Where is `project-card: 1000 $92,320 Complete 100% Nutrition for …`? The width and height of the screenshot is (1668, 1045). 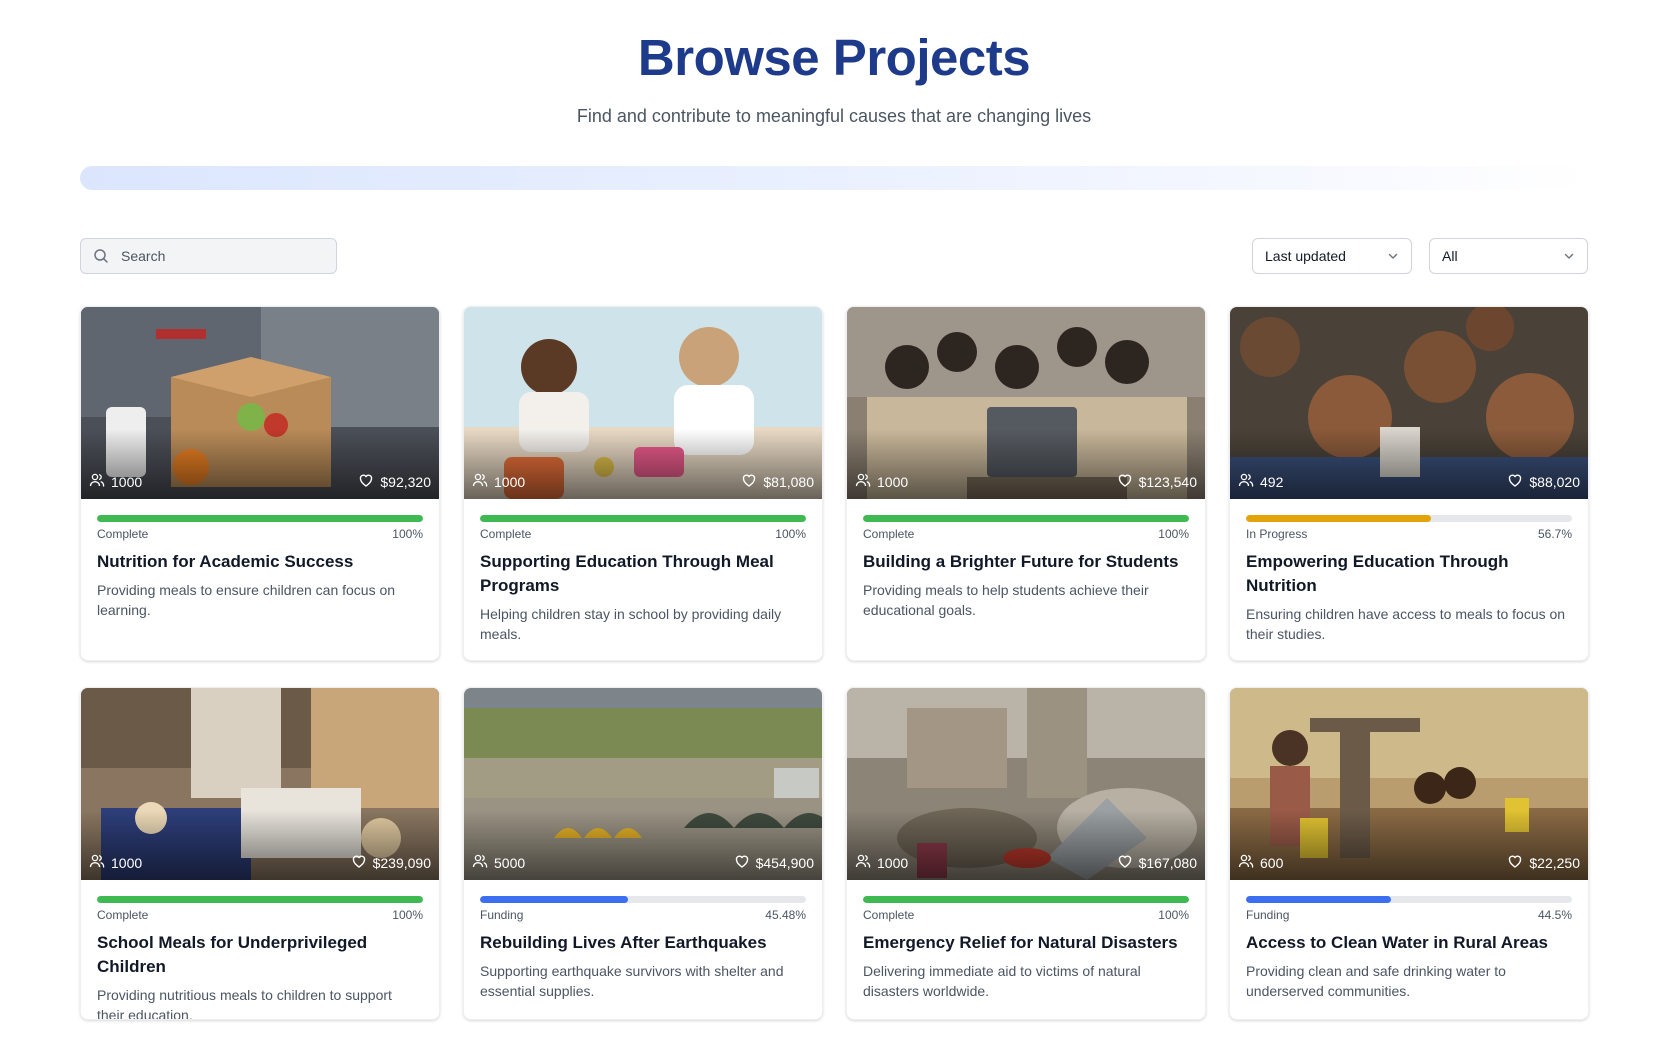 project-card: 1000 $92,320 Complete 100% Nutrition for … is located at coordinates (260, 483).